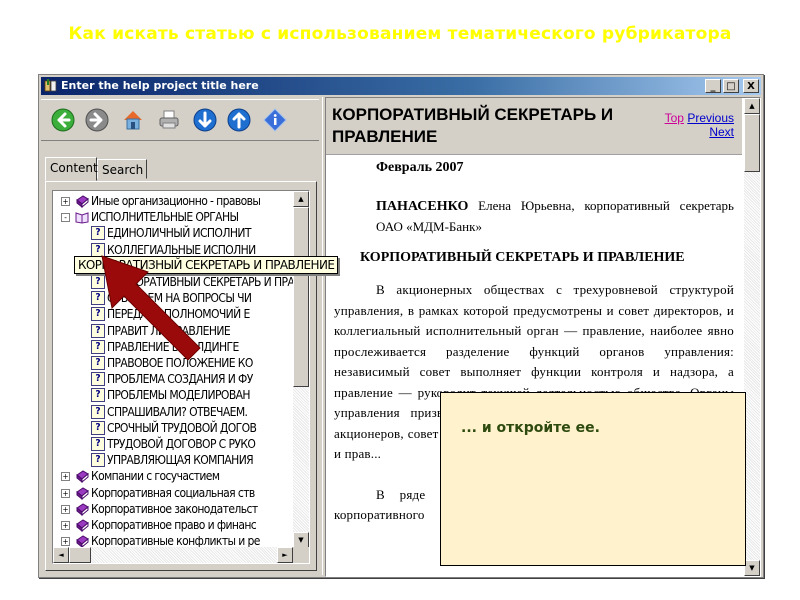 This screenshot has width=800, height=600. I want to click on tab-search: Search, so click(122, 169).